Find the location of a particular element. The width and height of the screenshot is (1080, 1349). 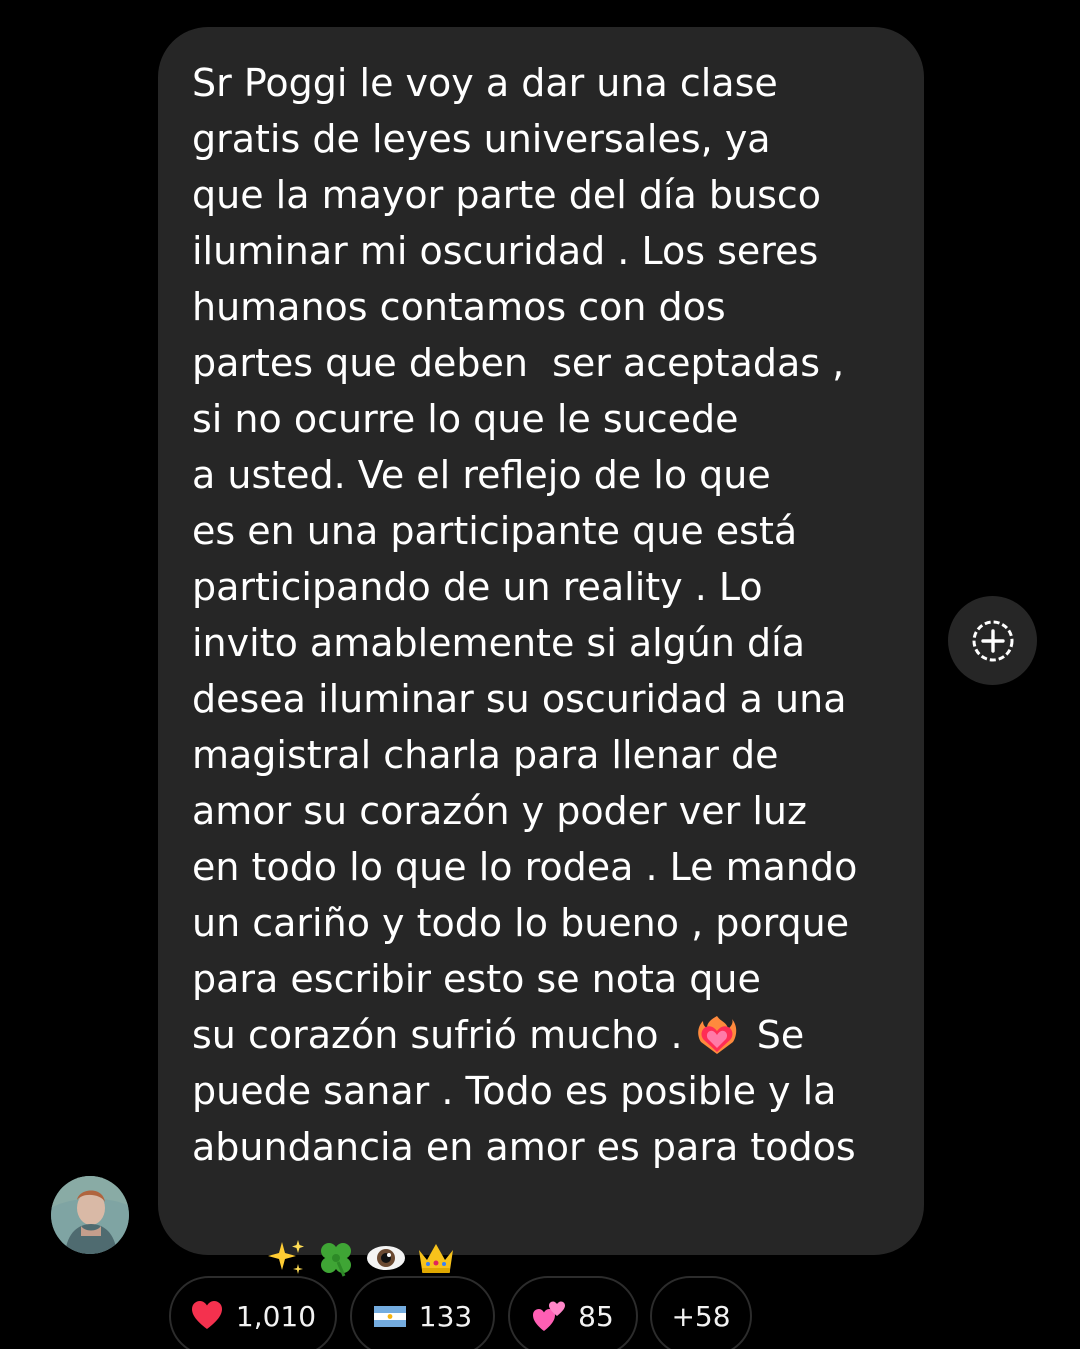

message-line: desea iluminar su oscuridad a una is located at coordinates (519, 699).